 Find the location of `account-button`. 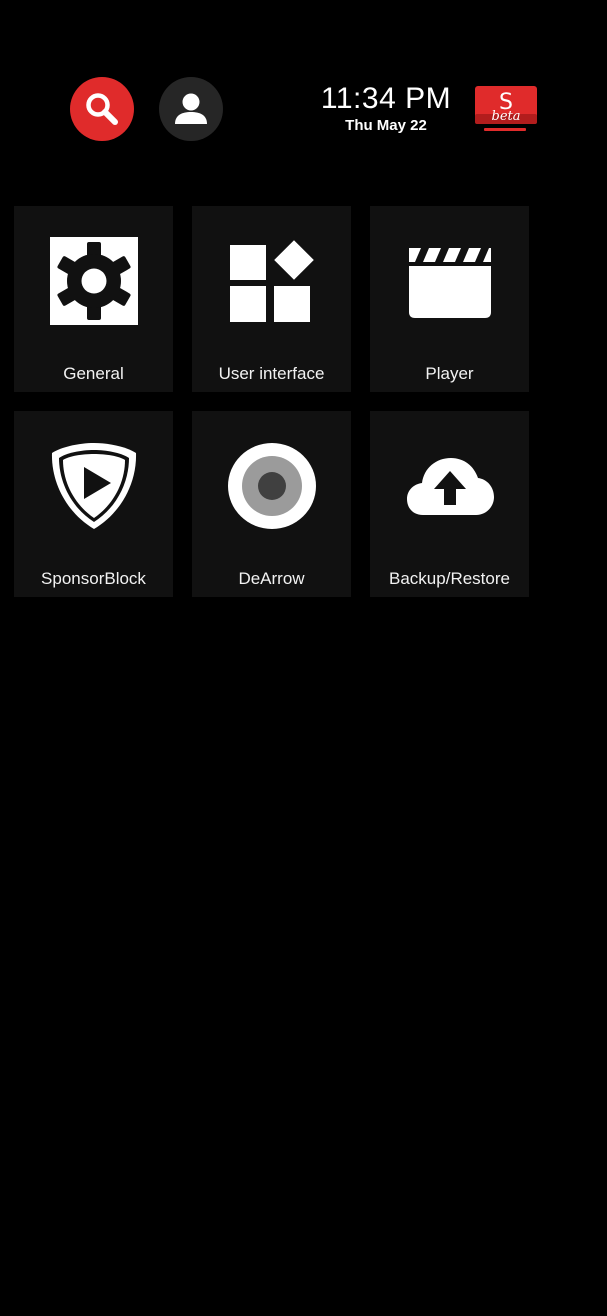

account-button is located at coordinates (191, 109).